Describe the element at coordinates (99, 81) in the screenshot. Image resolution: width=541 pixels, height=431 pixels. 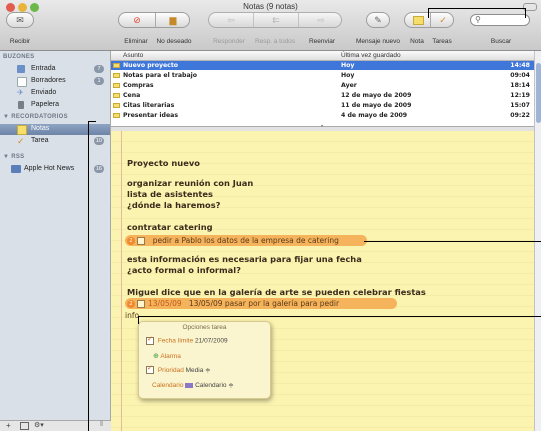
I see `drafts-badge: 1` at that location.